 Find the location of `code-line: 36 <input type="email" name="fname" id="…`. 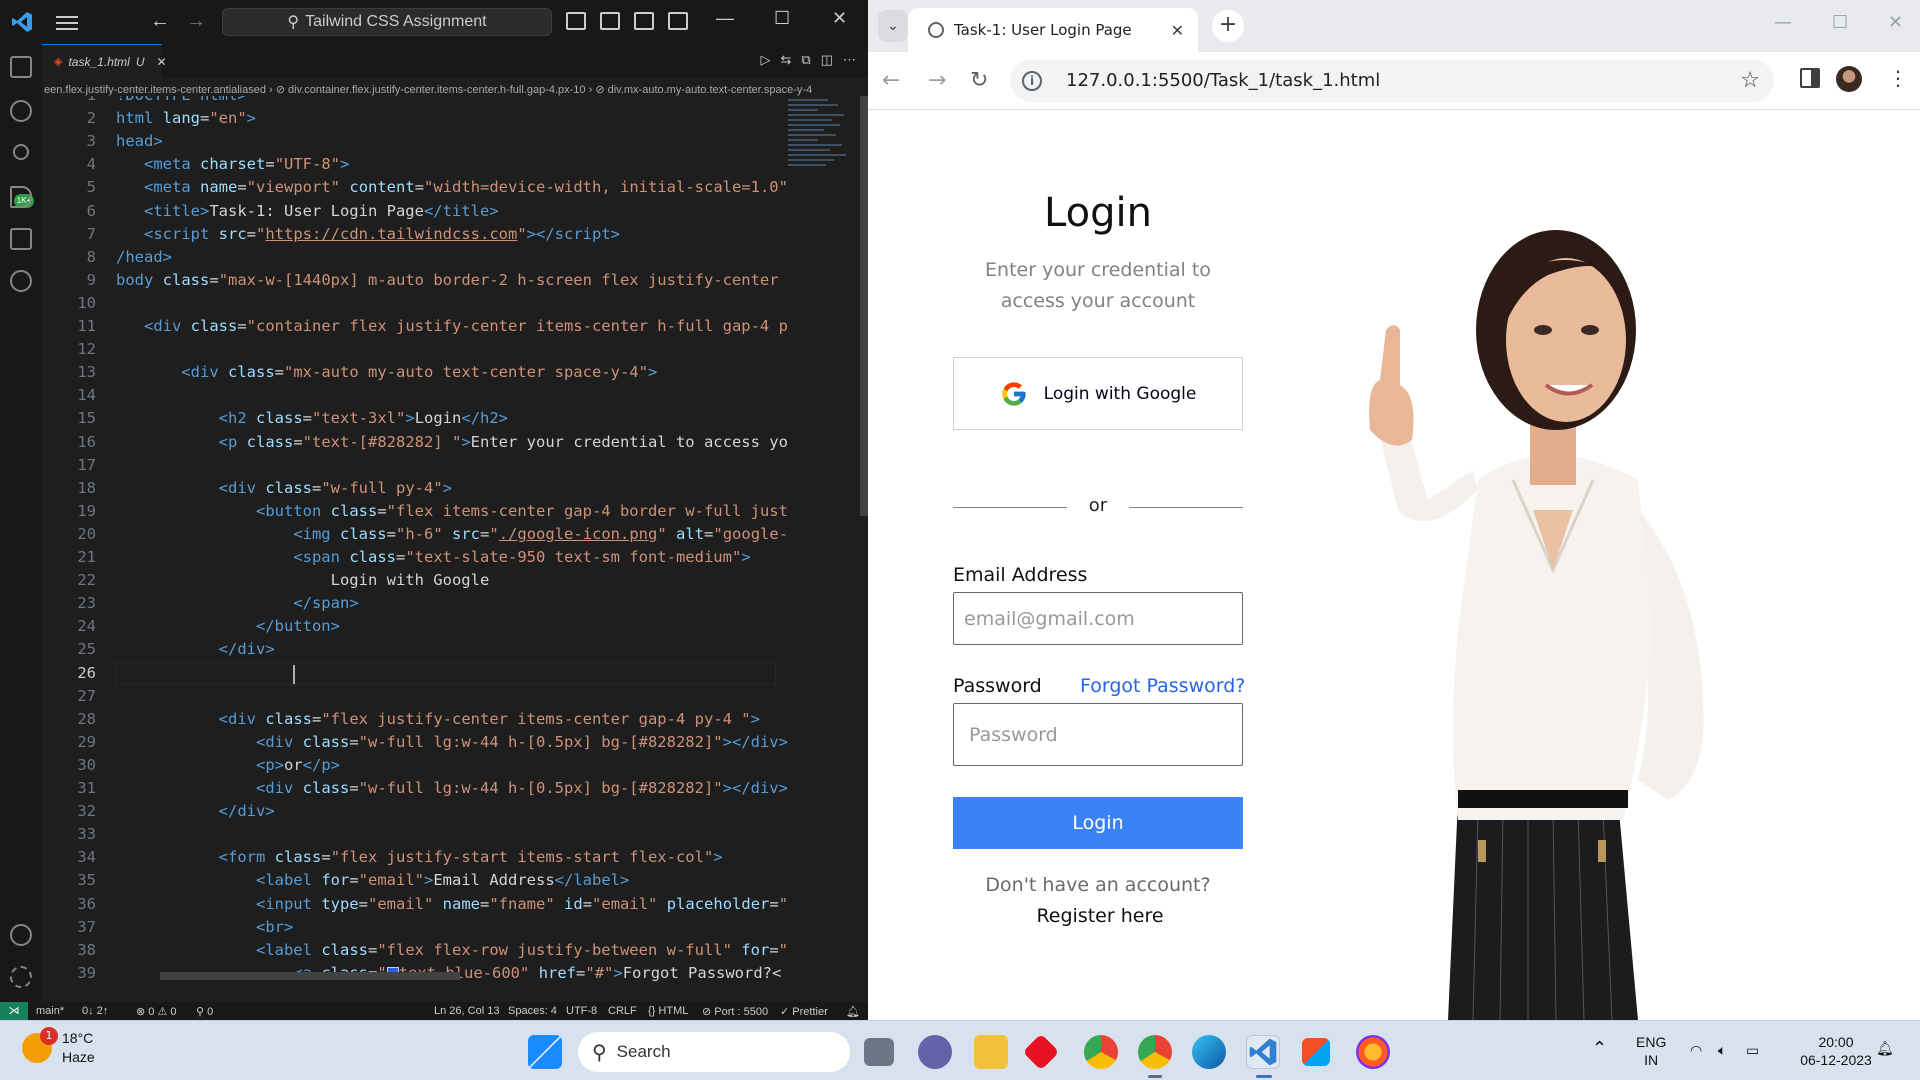

code-line: 36 <input type="email" name="fname" id="… is located at coordinates (455, 904).